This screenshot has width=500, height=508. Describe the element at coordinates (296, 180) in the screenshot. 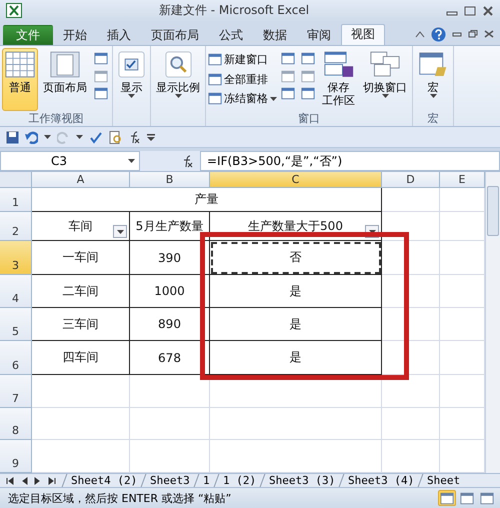

I see `column-header: C` at that location.